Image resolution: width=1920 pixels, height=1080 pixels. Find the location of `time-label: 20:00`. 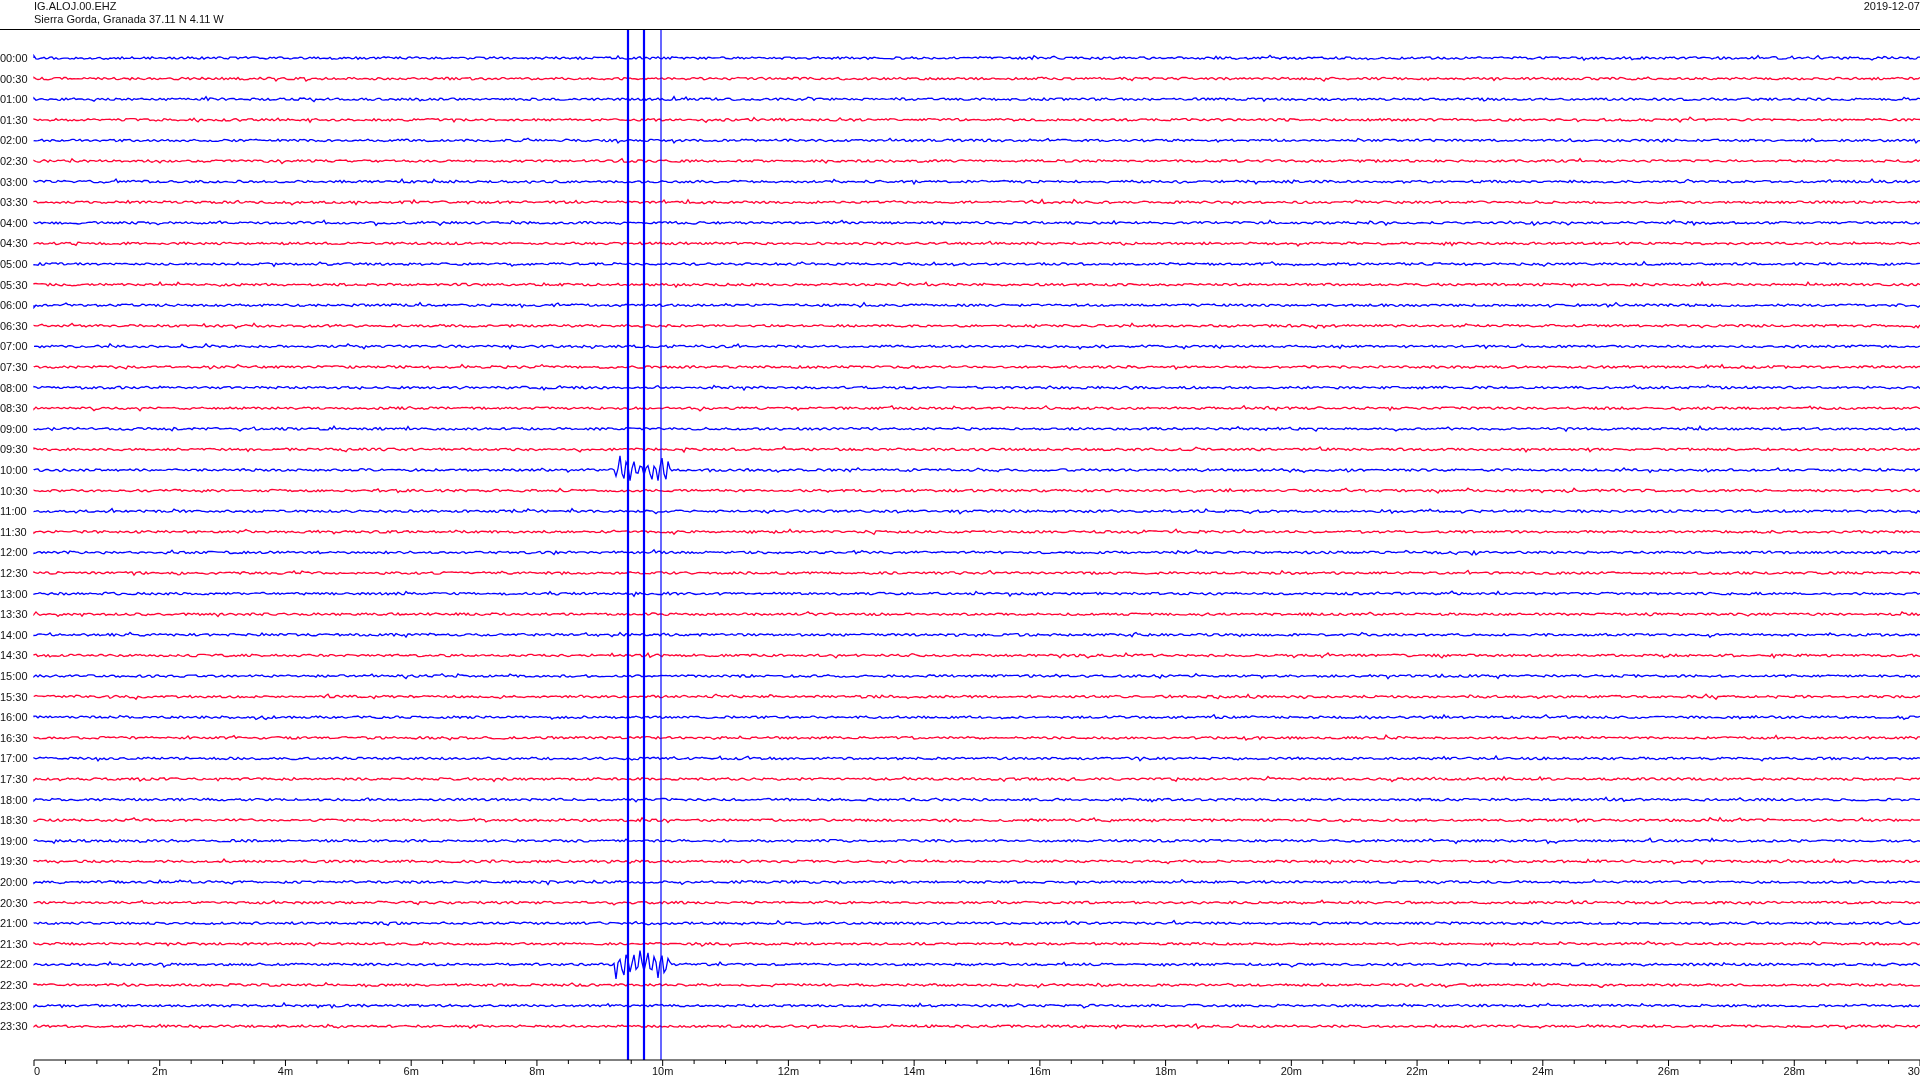

time-label: 20:00 is located at coordinates (14, 882).